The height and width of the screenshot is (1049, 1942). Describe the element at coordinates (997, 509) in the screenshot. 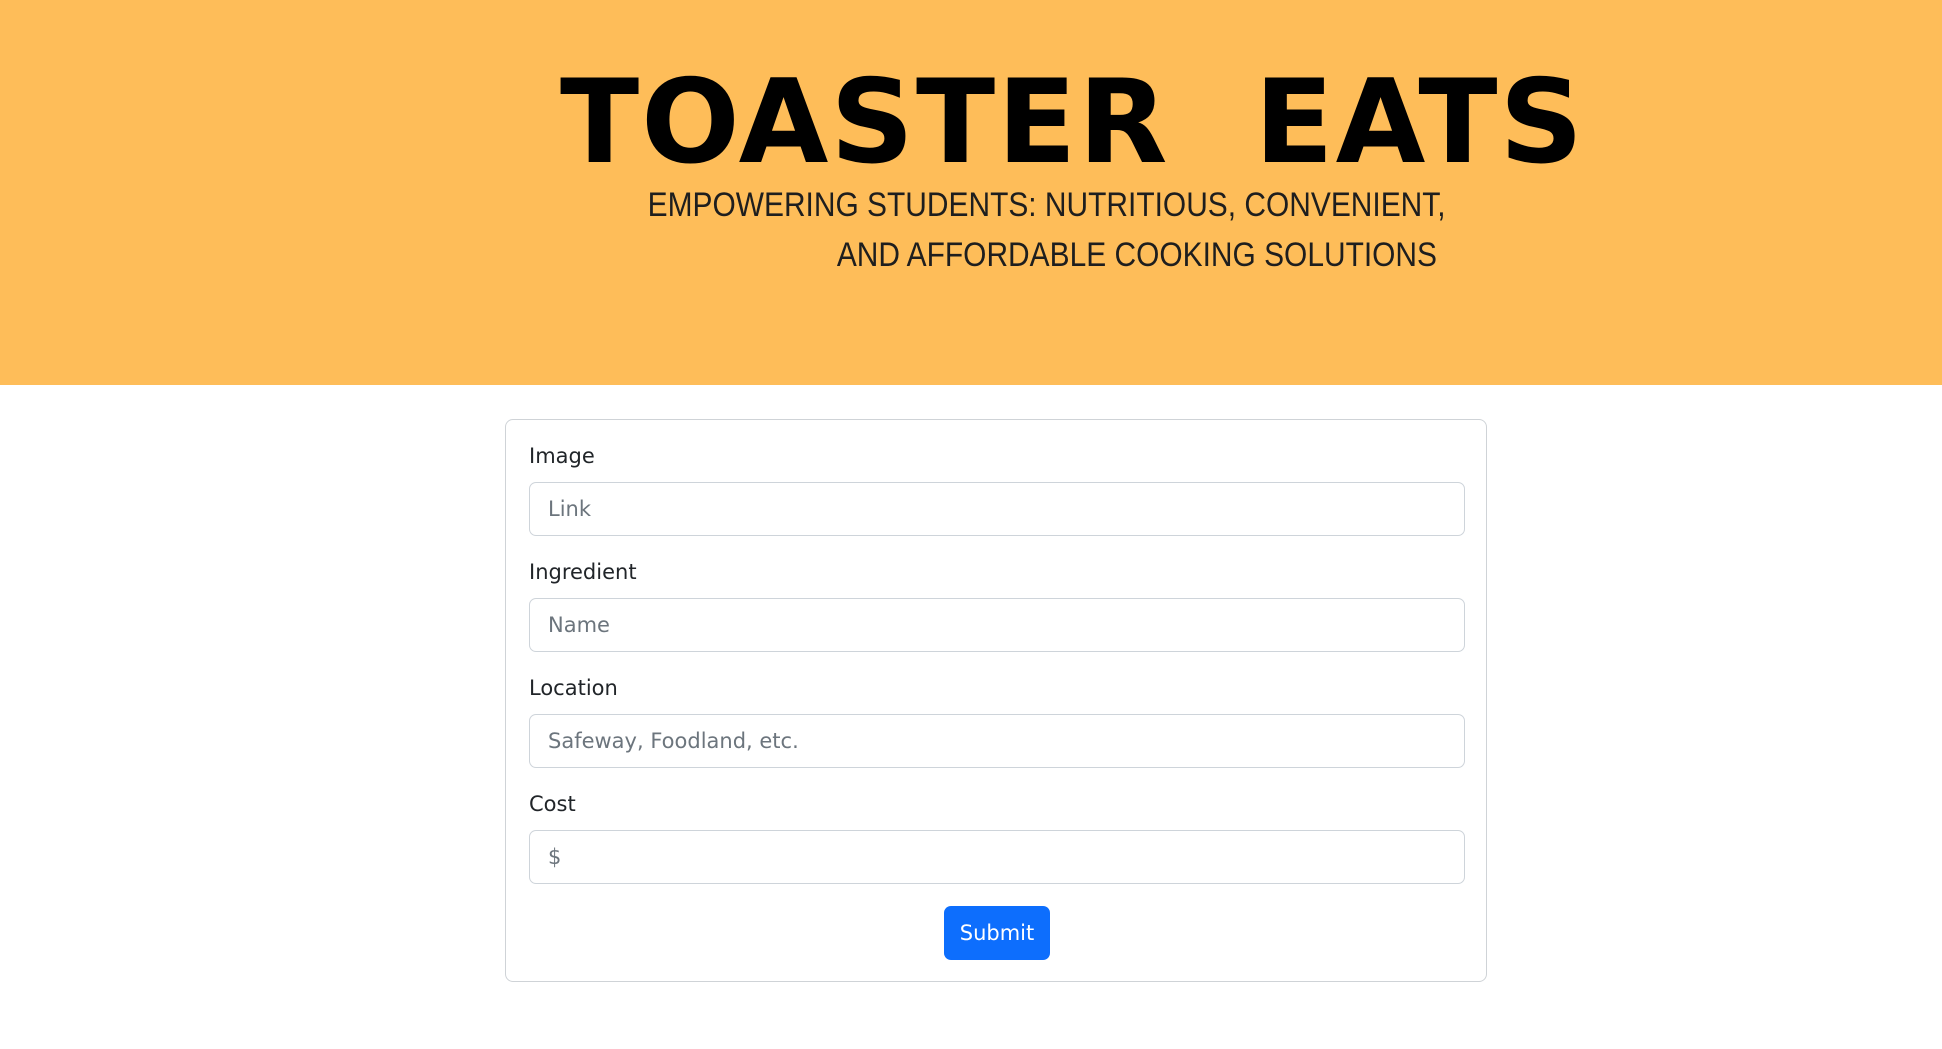

I see `image-link-input` at that location.